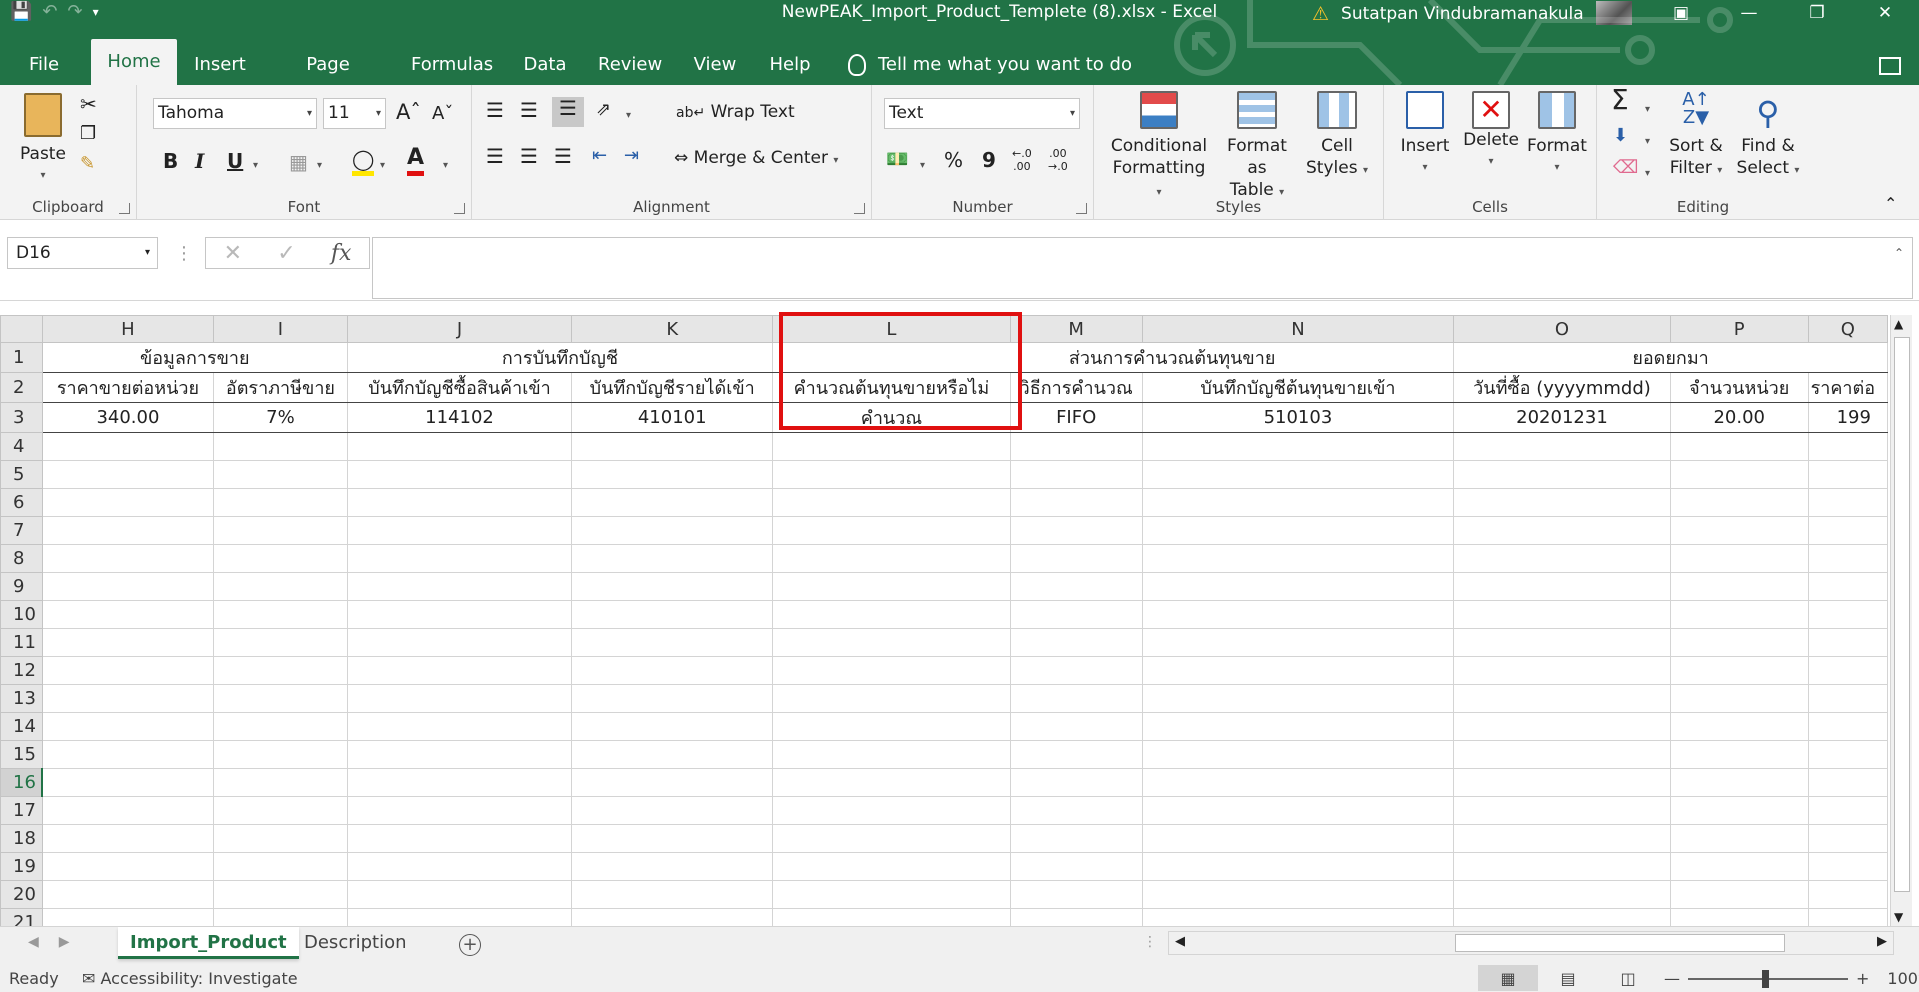 This screenshot has height=992, width=1919. I want to click on scroll-up-icon: ▲, so click(1898, 324).